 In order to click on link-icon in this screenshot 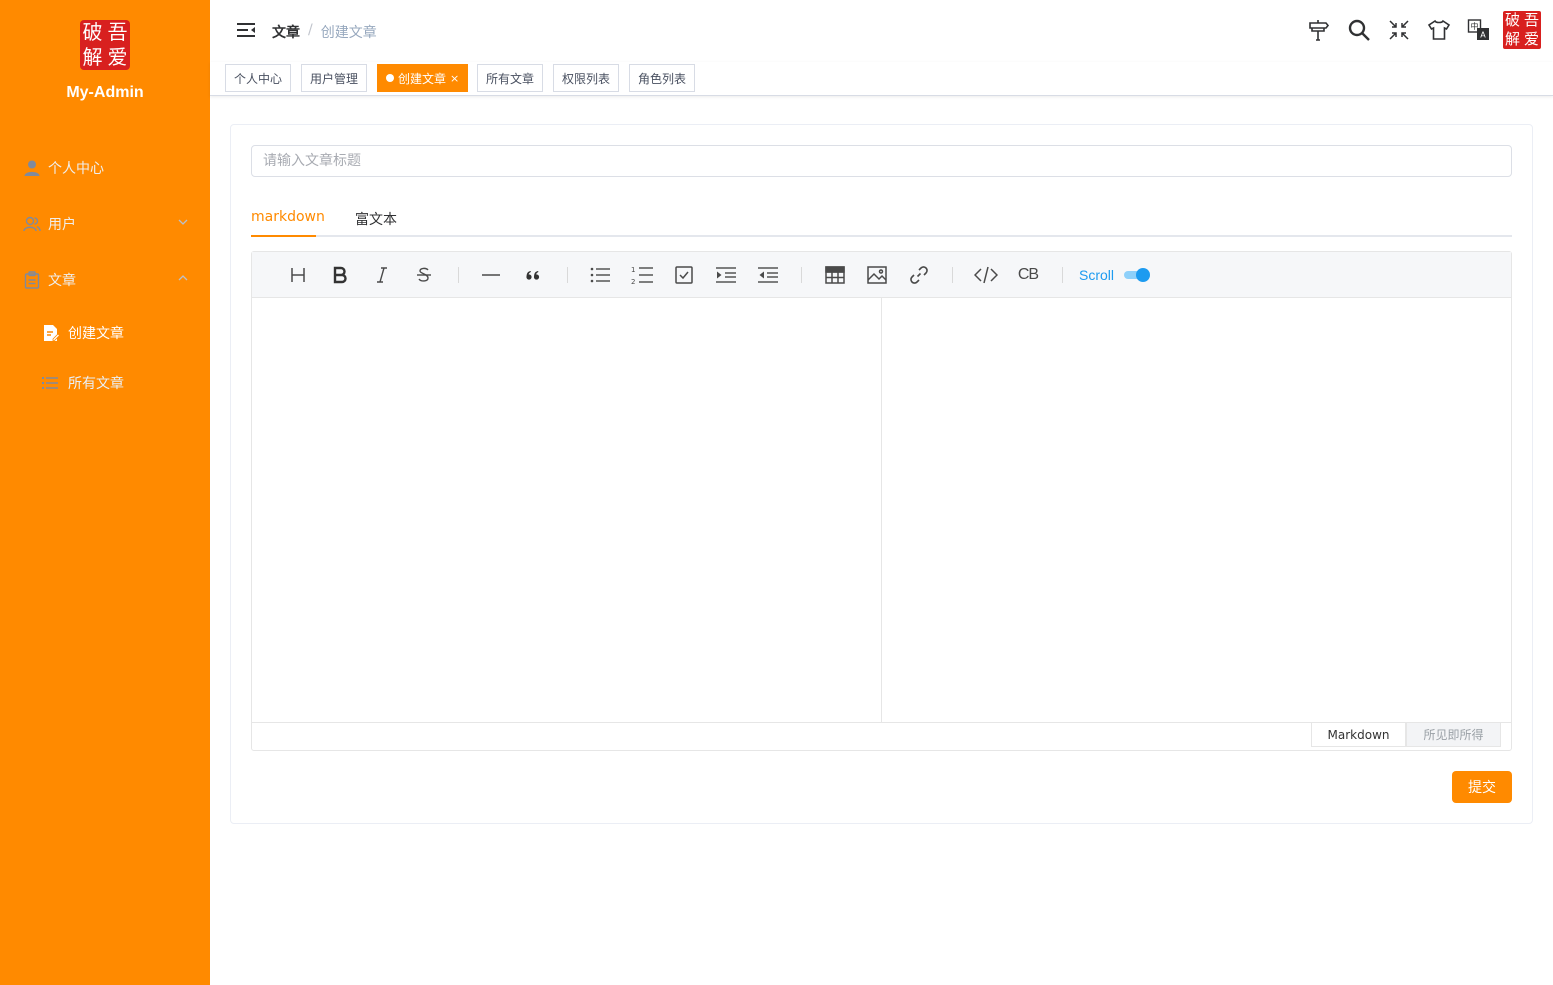, I will do `click(919, 275)`.